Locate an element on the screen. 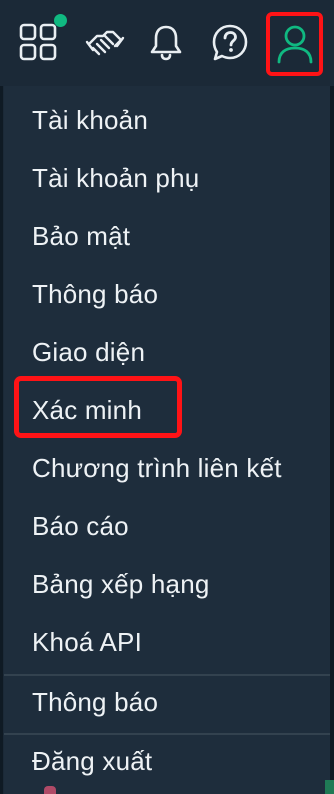 The height and width of the screenshot is (794, 334). bell-icon is located at coordinates (166, 42).